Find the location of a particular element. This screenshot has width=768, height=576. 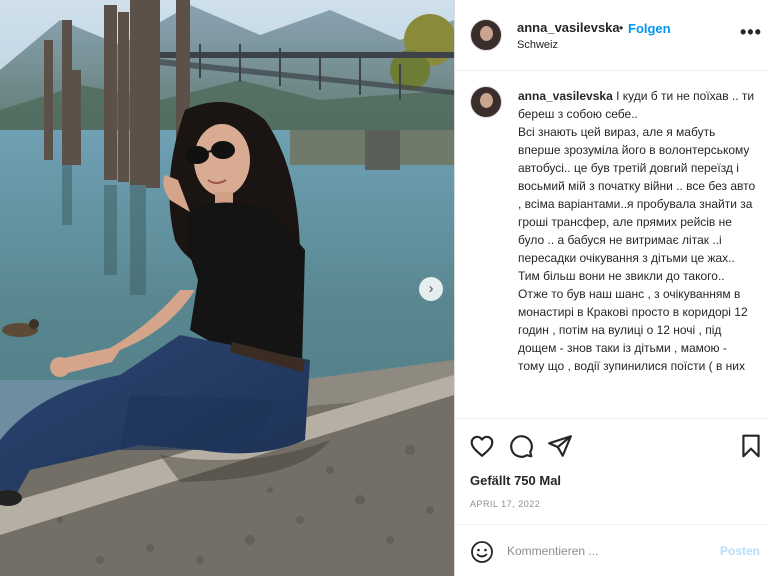

likes-count: Gefällt 750 Mal is located at coordinates (515, 480).